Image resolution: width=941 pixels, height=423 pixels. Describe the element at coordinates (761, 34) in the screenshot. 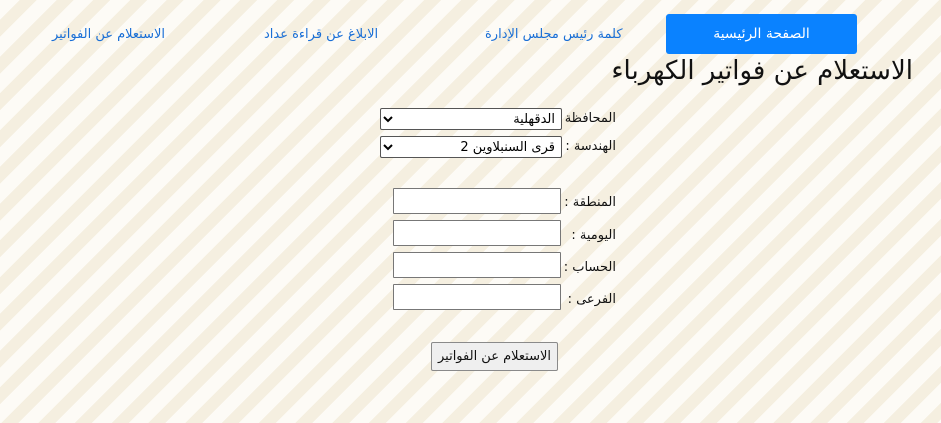

I see `nav-home-button: الصفحة الرئيسية` at that location.